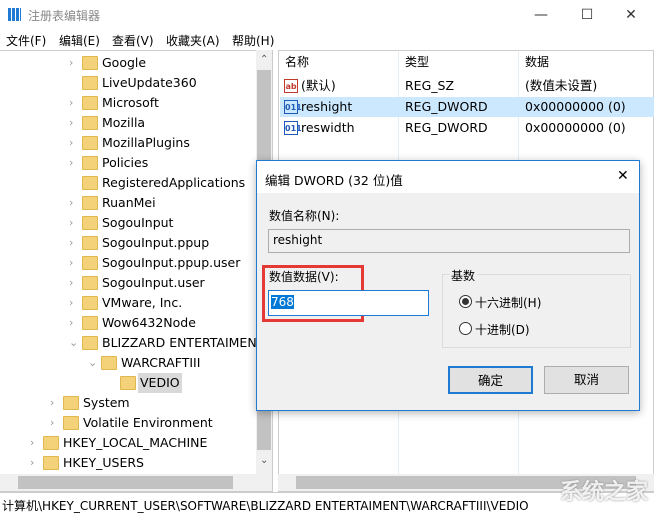  What do you see at coordinates (334, 180) in the screenshot?
I see `dialog-title: 编辑 DWORD (32 位)值` at bounding box center [334, 180].